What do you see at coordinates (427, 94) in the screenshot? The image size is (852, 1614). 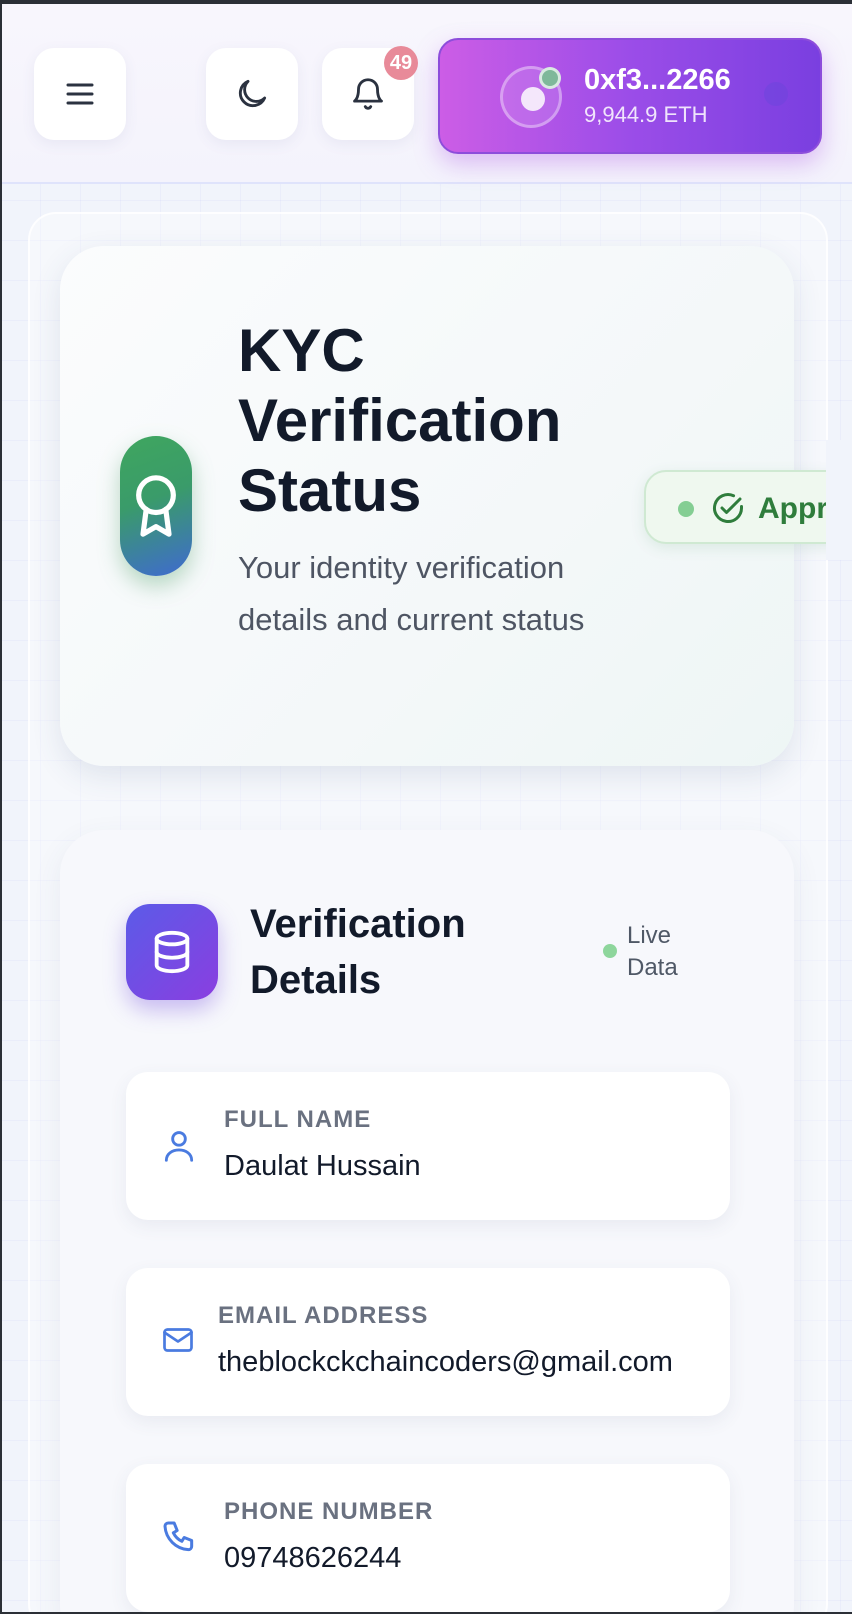 I see `top-header: 49 0xf3...2266 9,944.9 ETH` at bounding box center [427, 94].